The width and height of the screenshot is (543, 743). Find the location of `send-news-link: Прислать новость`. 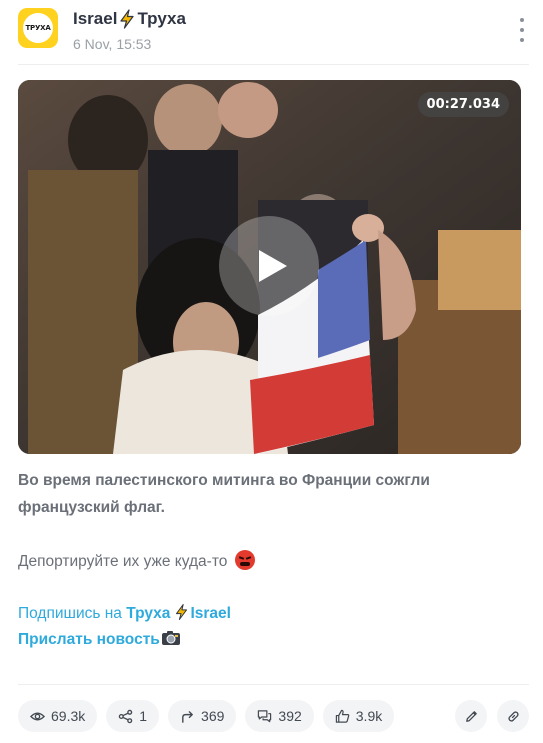

send-news-link: Прислать новость is located at coordinates (99, 639).